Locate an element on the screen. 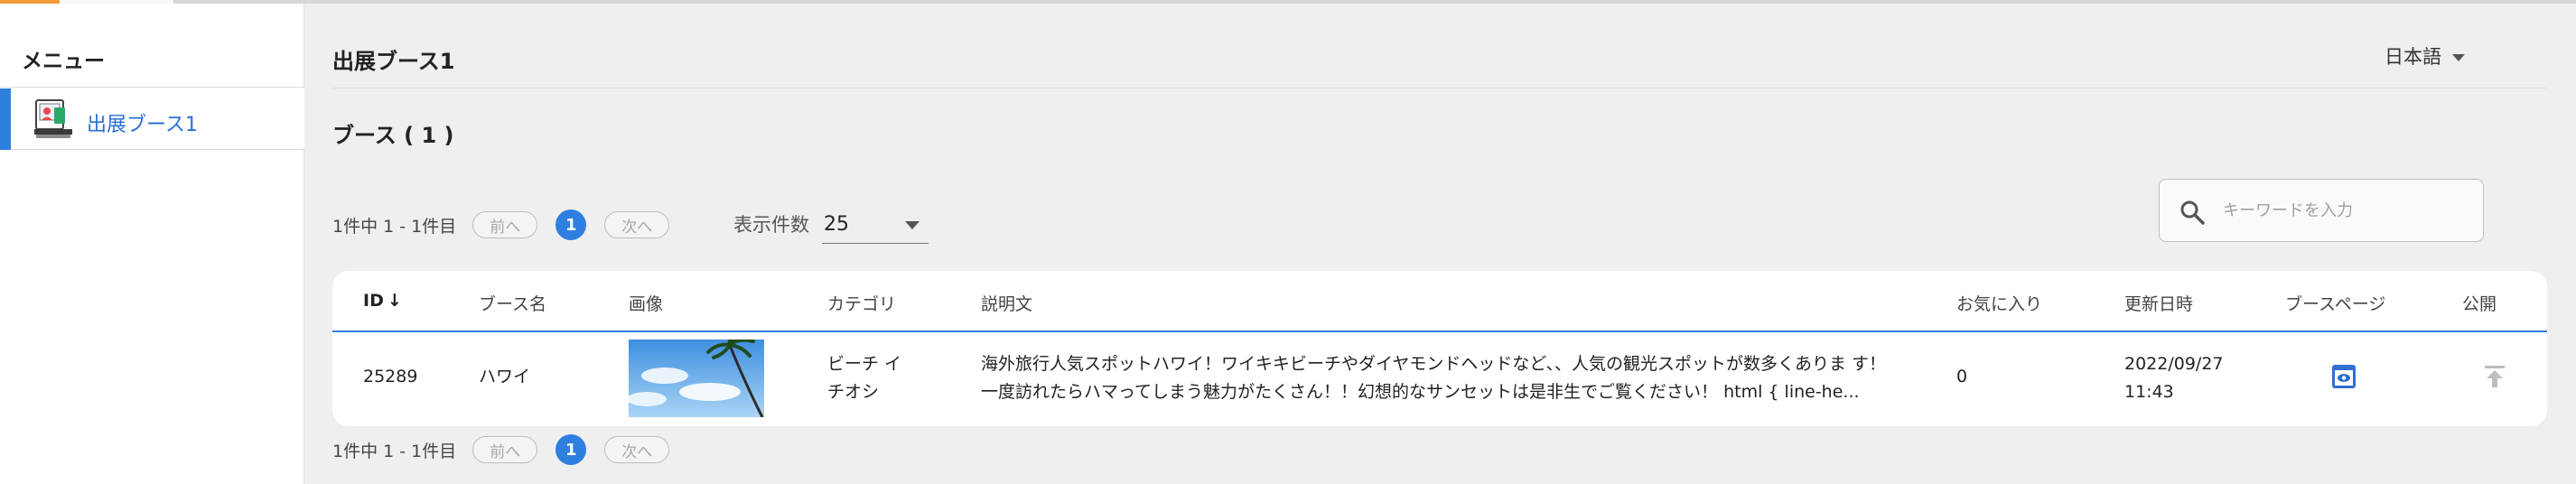  column-header-updated: 更新日時 is located at coordinates (2159, 304).